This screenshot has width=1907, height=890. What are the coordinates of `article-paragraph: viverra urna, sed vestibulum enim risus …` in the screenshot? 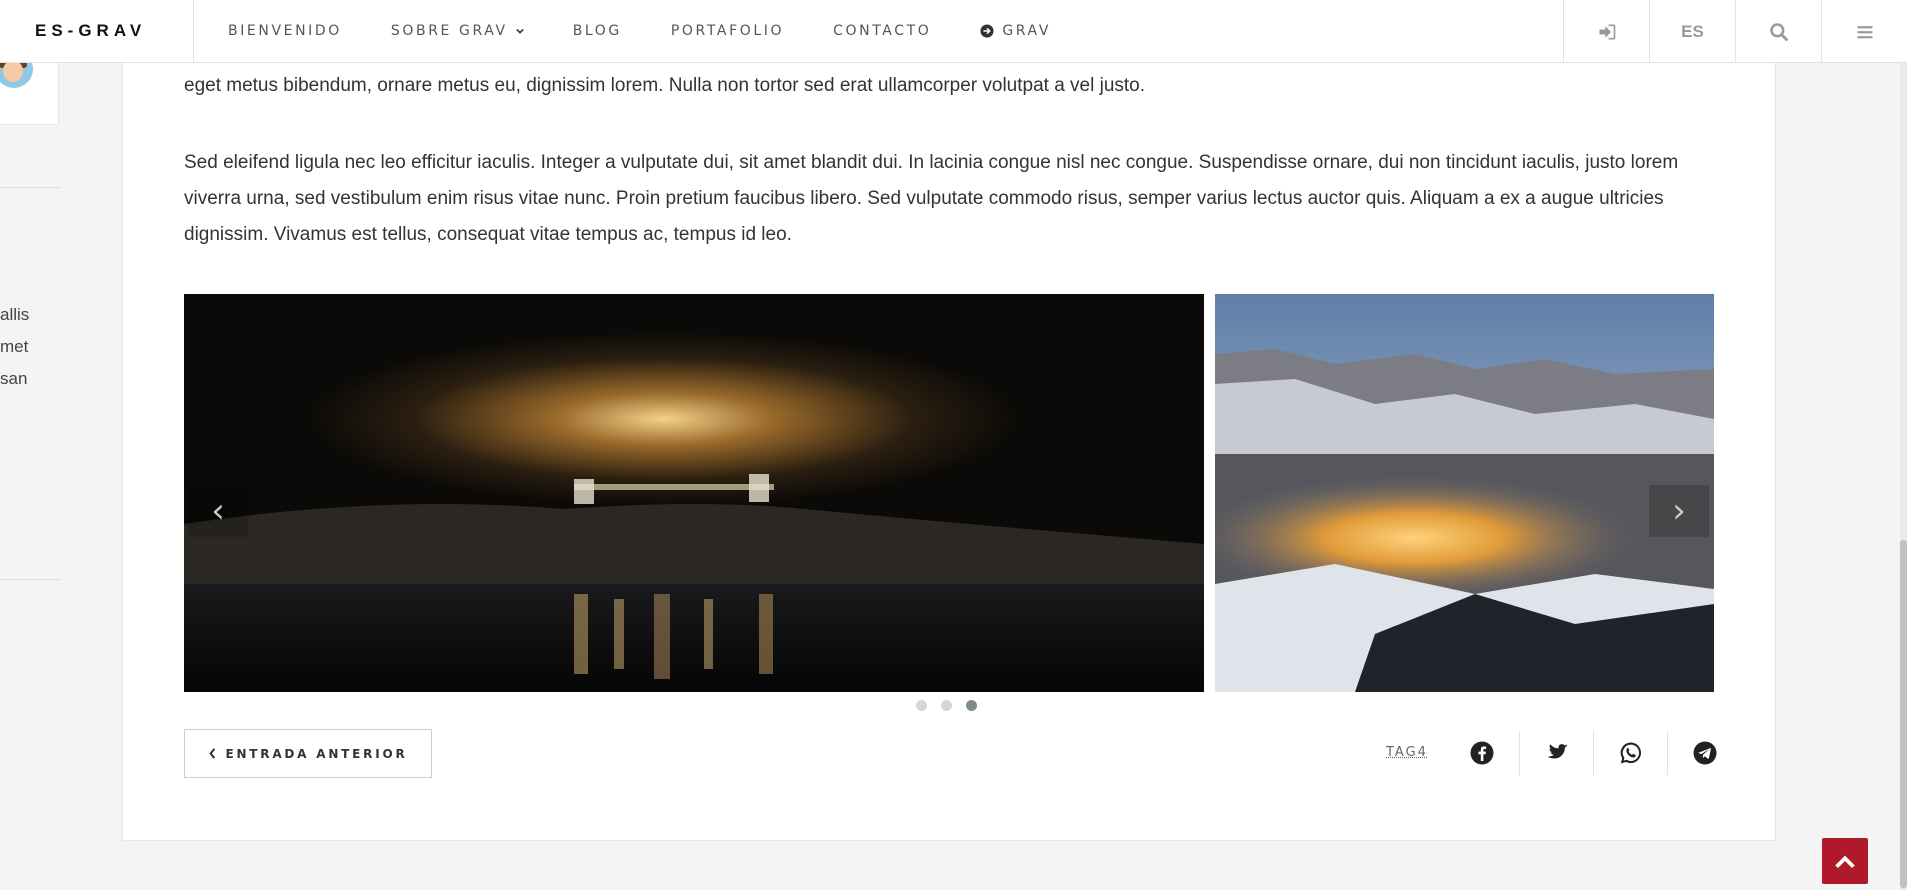 It's located at (924, 198).